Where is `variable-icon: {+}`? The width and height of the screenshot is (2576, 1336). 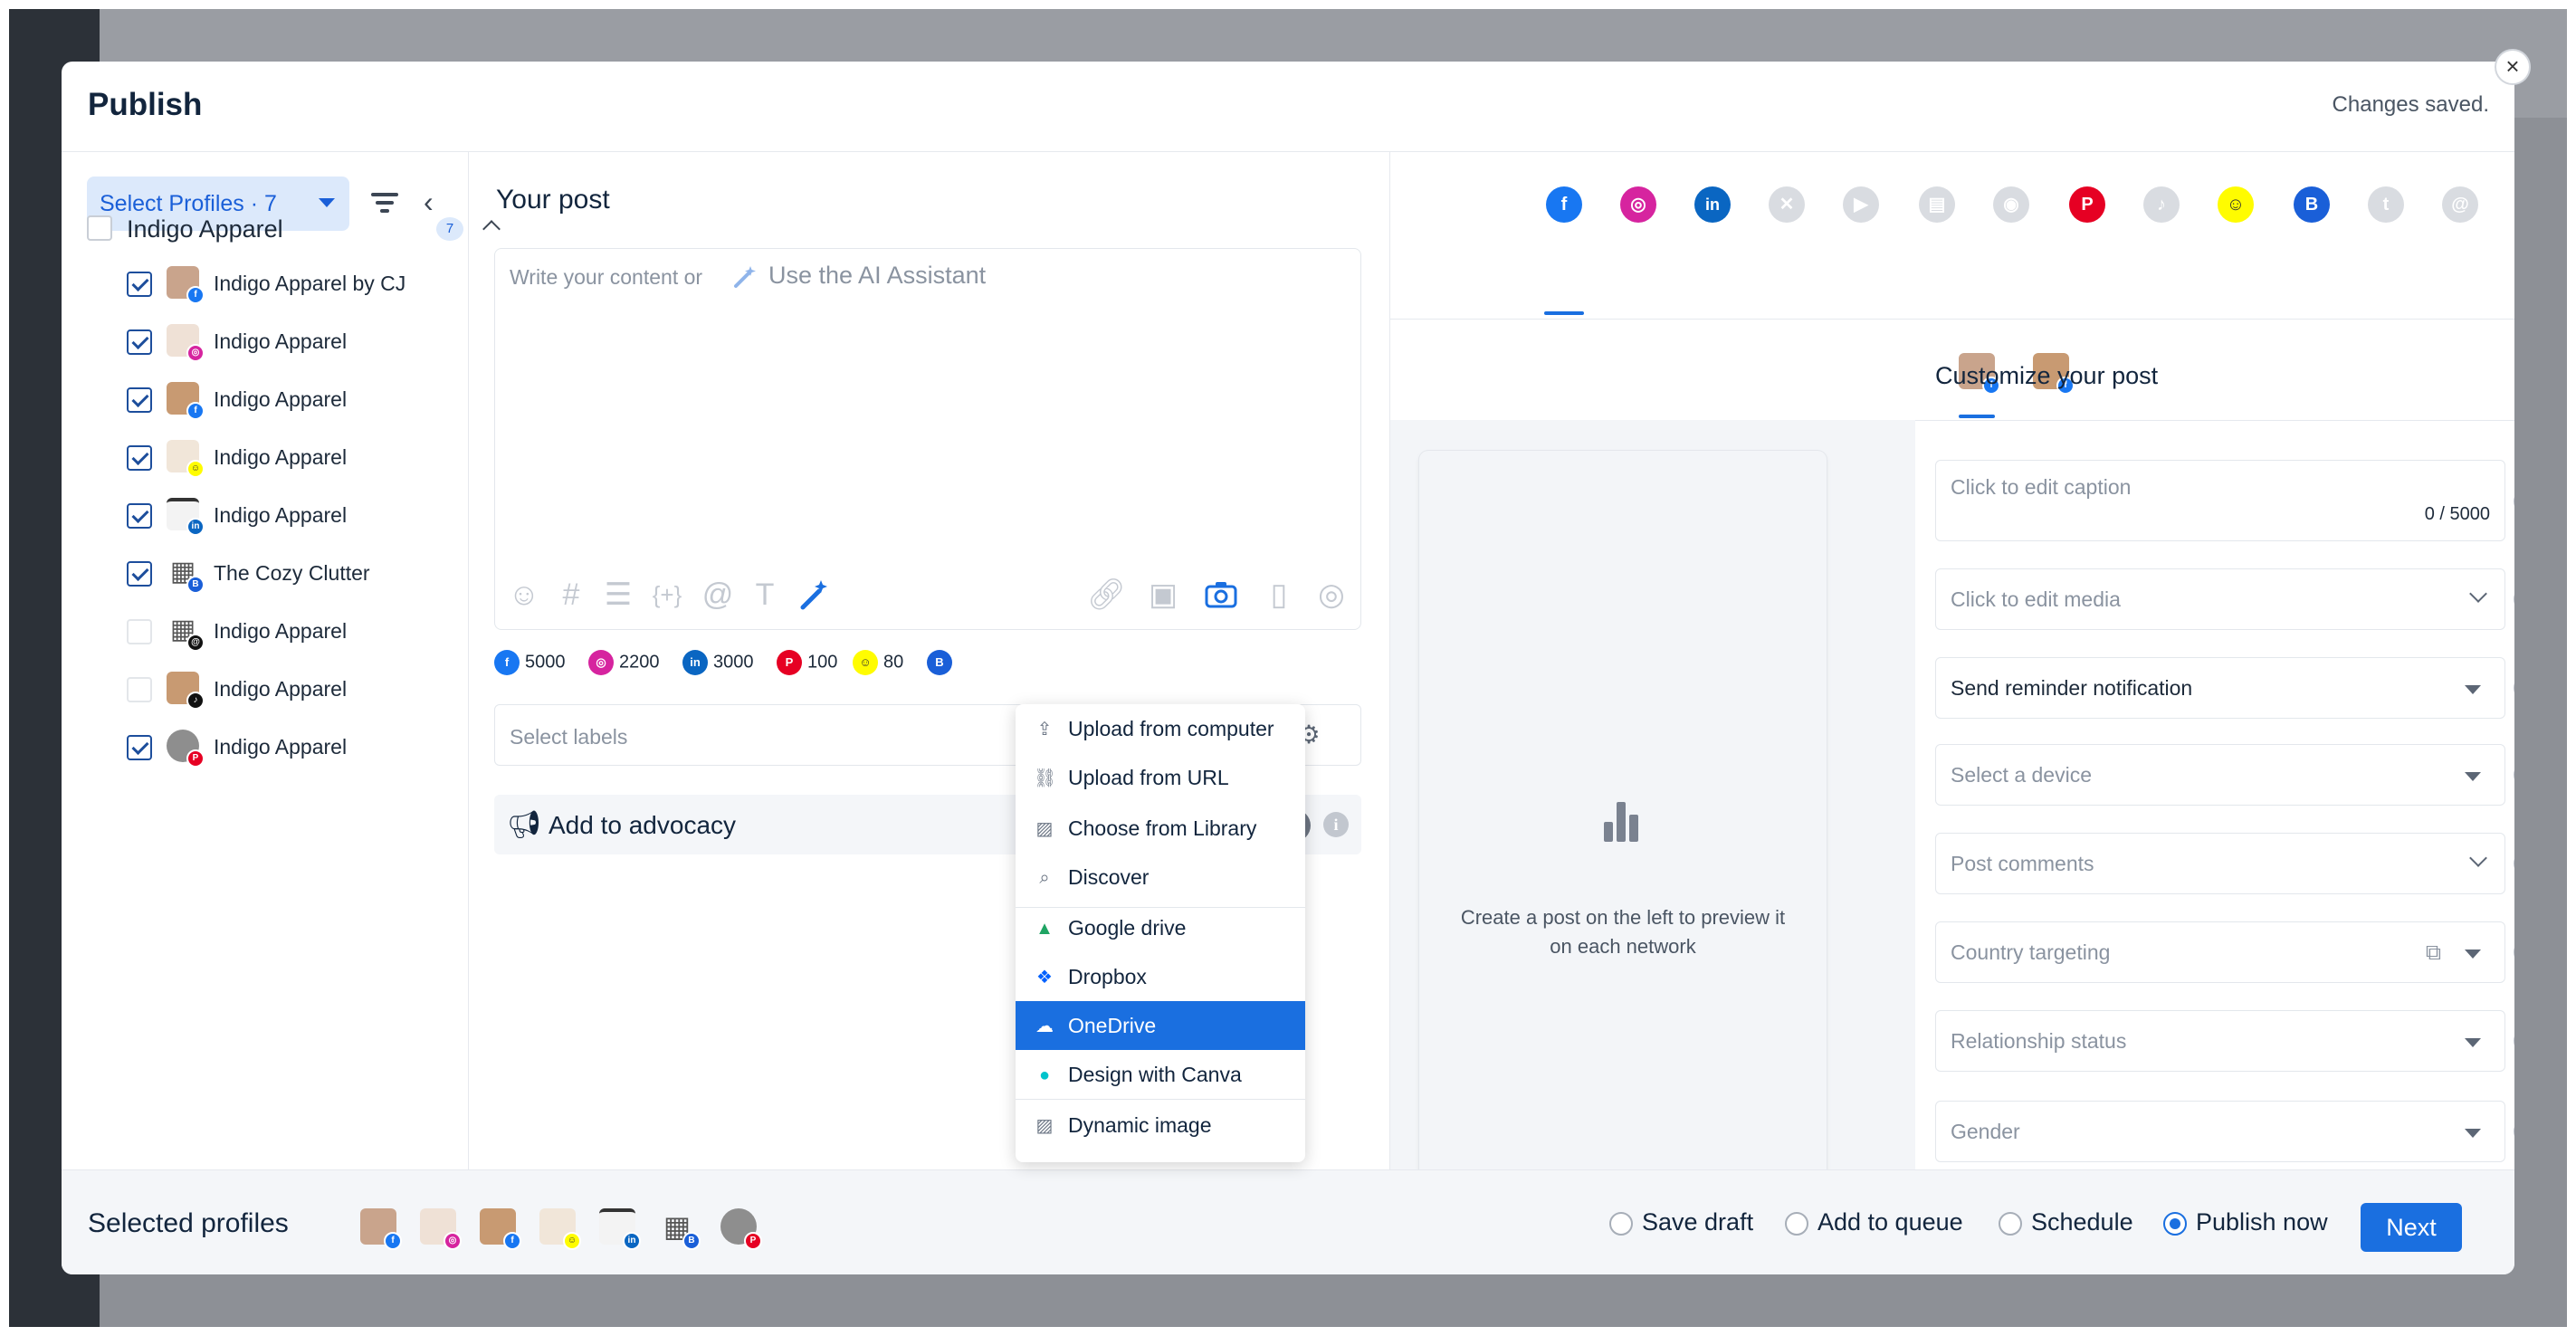 variable-icon: {+} is located at coordinates (667, 595).